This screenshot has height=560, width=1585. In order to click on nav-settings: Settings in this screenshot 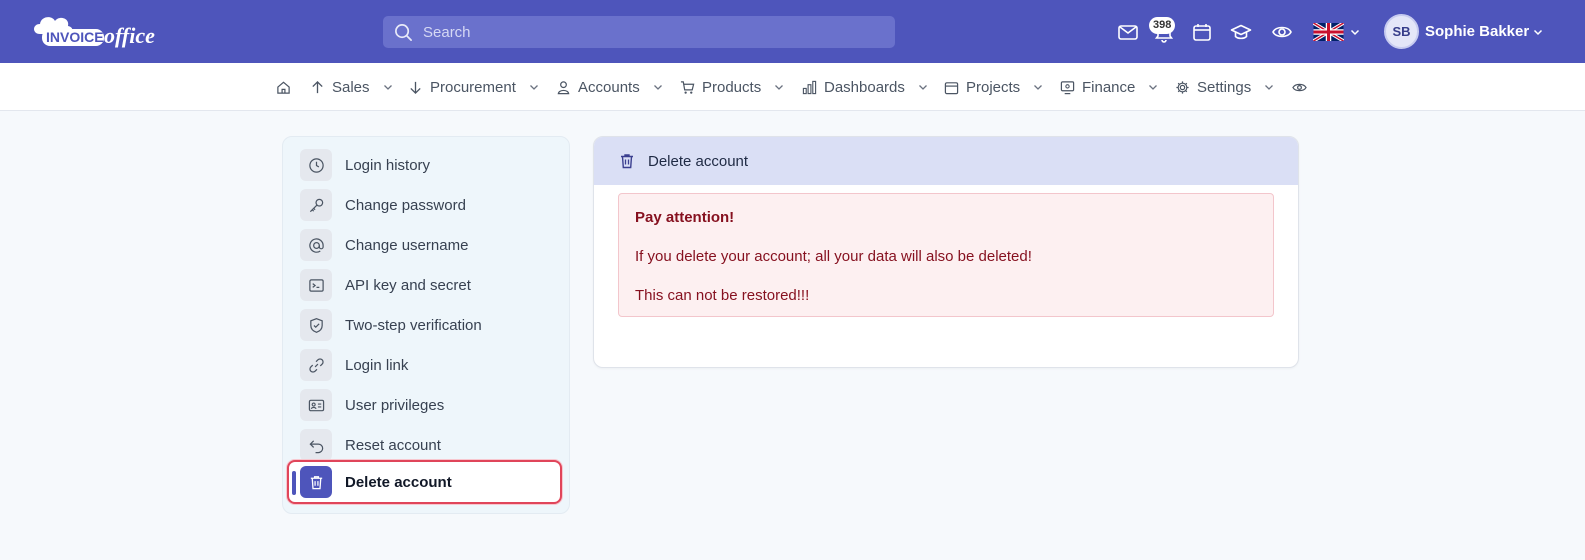, I will do `click(1224, 87)`.